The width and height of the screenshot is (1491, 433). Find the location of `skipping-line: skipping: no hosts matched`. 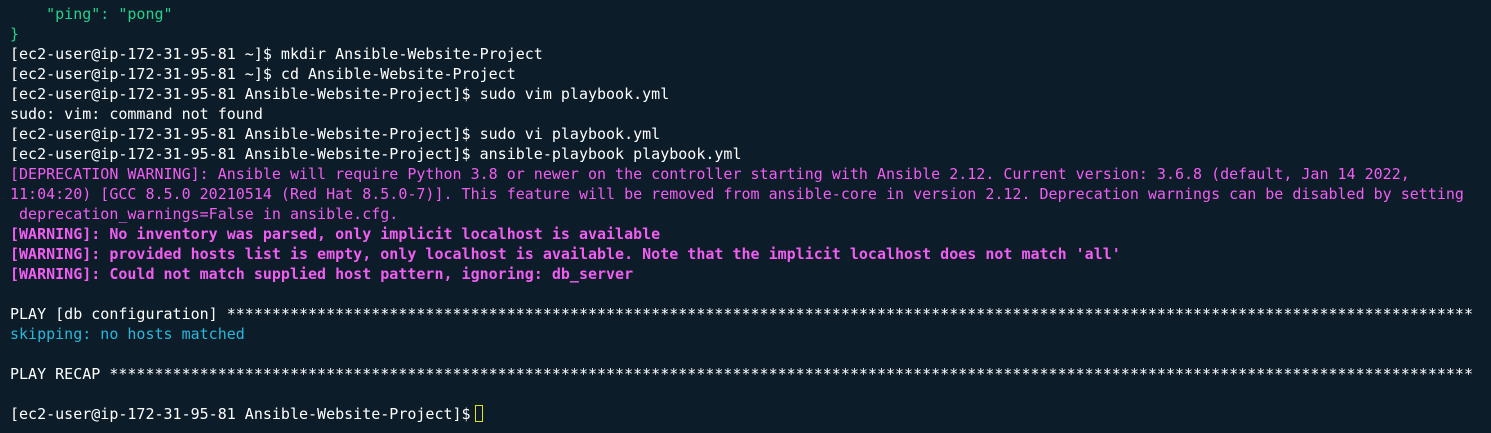

skipping-line: skipping: no hosts matched is located at coordinates (127, 334).